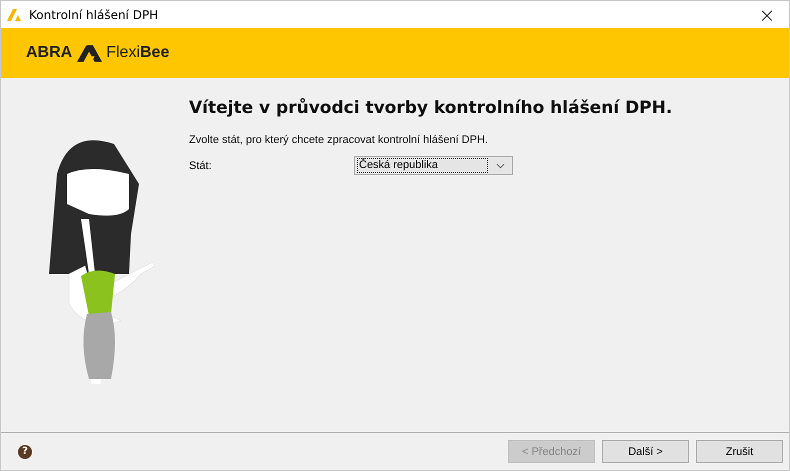 The image size is (790, 471). I want to click on brand-logo-text: ABRA, so click(49, 53).